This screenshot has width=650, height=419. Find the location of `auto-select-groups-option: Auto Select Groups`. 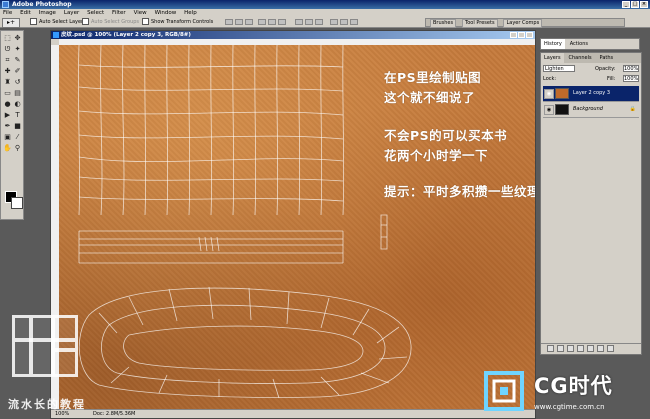

auto-select-groups-option: Auto Select Groups is located at coordinates (110, 22).